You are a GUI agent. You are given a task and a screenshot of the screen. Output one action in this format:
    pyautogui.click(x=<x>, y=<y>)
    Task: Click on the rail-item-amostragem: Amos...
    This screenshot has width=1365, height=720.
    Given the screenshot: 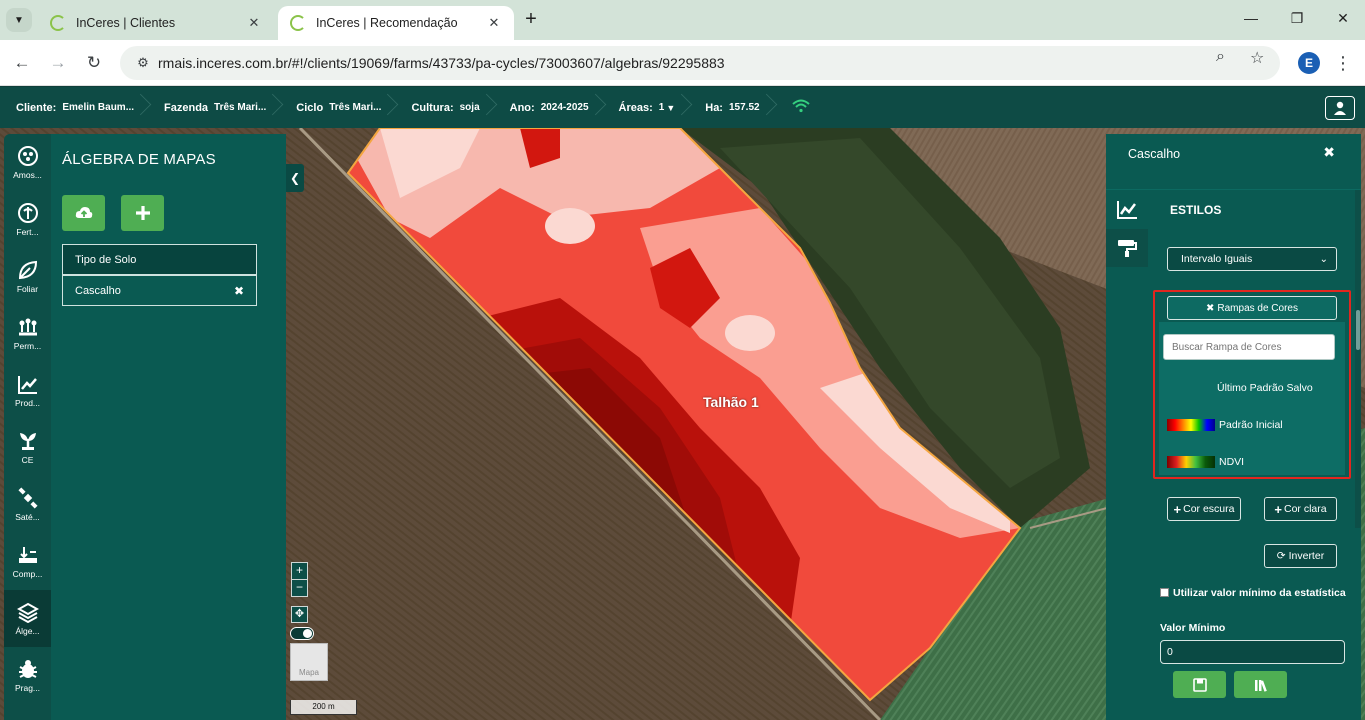 What is the action you would take?
    pyautogui.click(x=27, y=162)
    